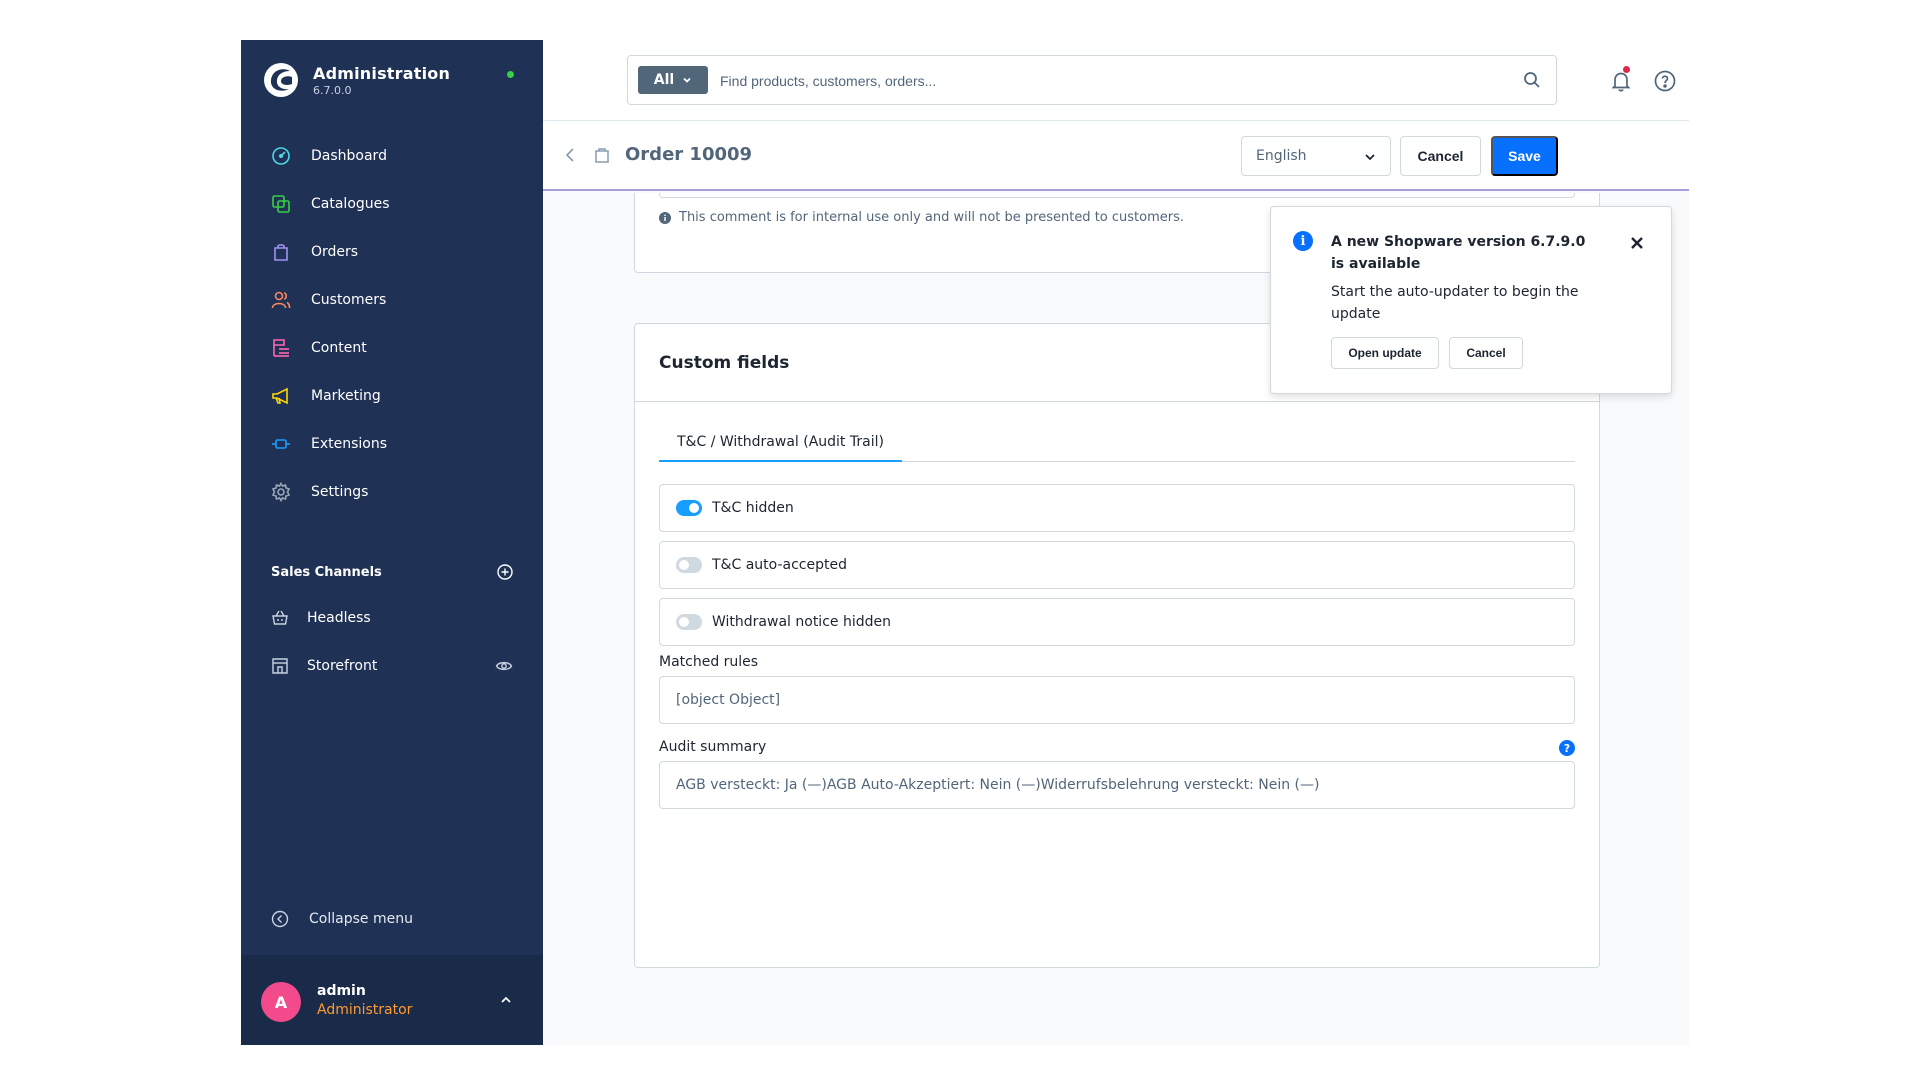 The height and width of the screenshot is (1080, 1920). I want to click on toggle-label: Withdrawal notice hidden, so click(801, 622).